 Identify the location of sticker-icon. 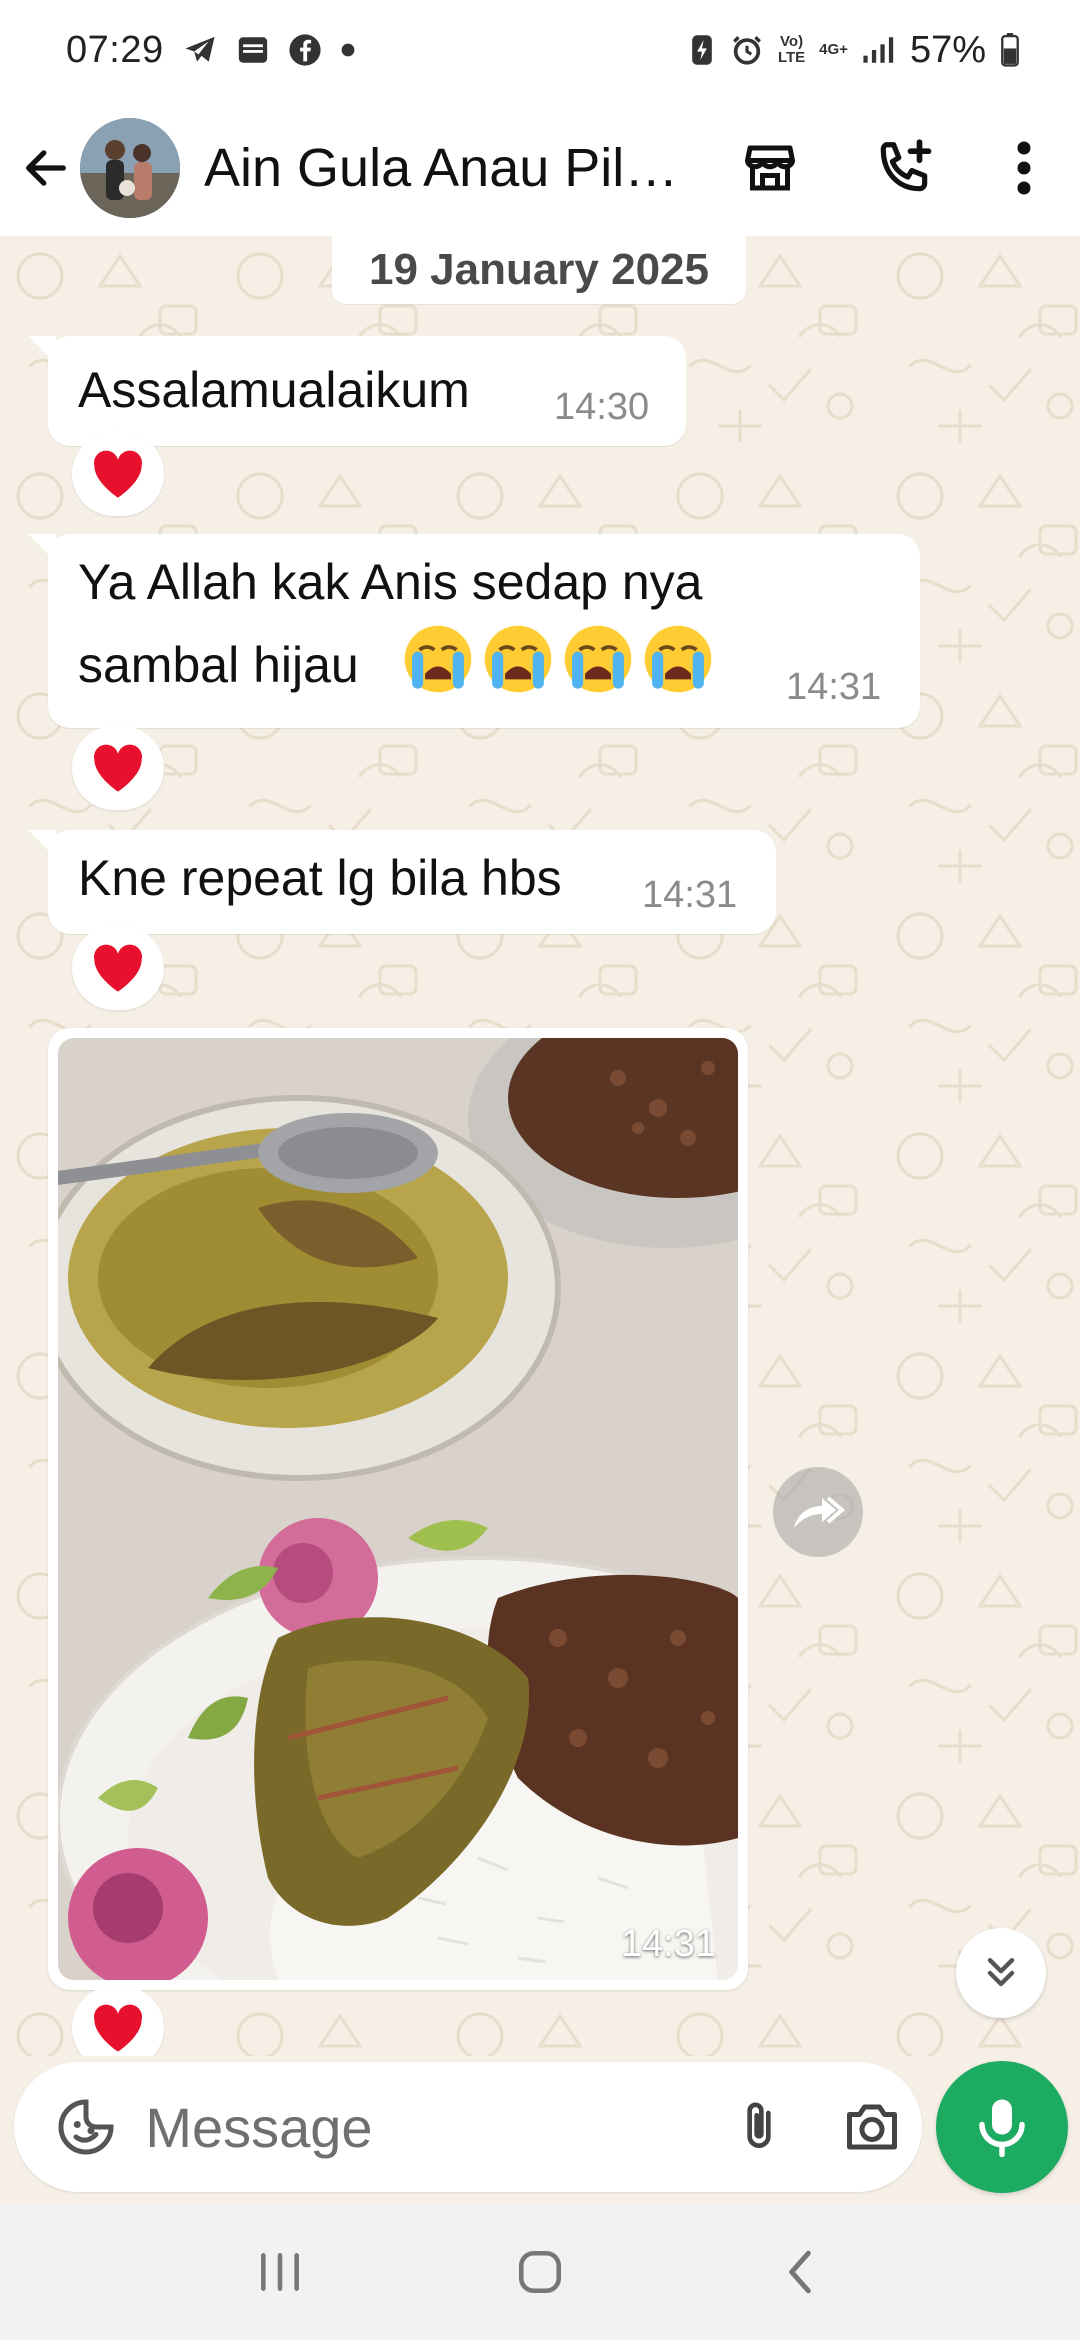
(86, 2127).